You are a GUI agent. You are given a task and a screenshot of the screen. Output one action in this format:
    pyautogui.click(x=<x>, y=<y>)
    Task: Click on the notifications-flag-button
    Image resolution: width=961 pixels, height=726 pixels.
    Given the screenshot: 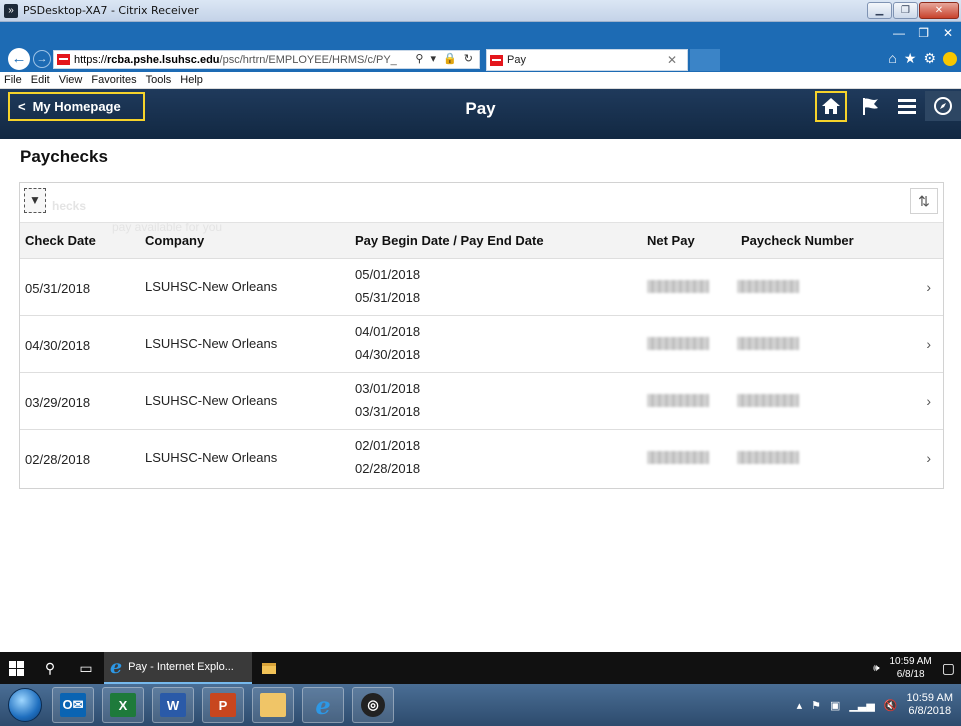 What is the action you would take?
    pyautogui.click(x=871, y=106)
    